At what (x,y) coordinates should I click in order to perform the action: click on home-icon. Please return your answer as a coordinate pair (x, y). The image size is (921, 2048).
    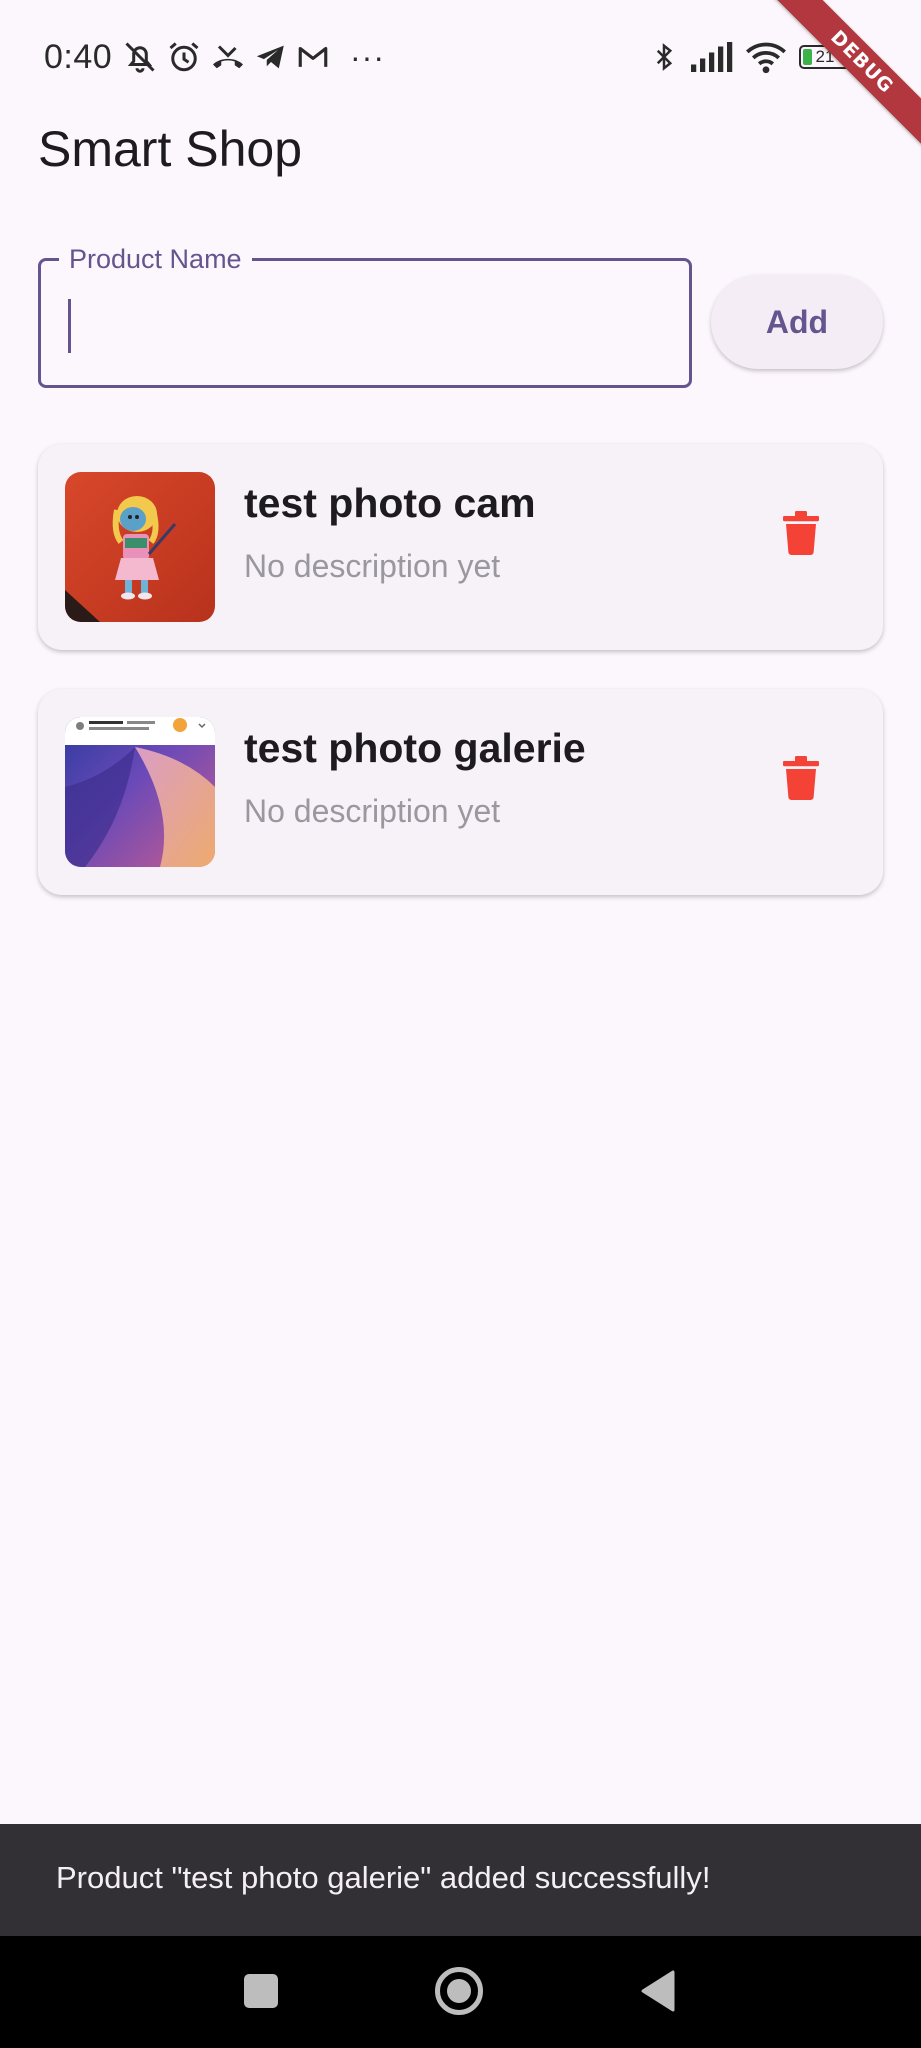
    Looking at the image, I should click on (459, 1991).